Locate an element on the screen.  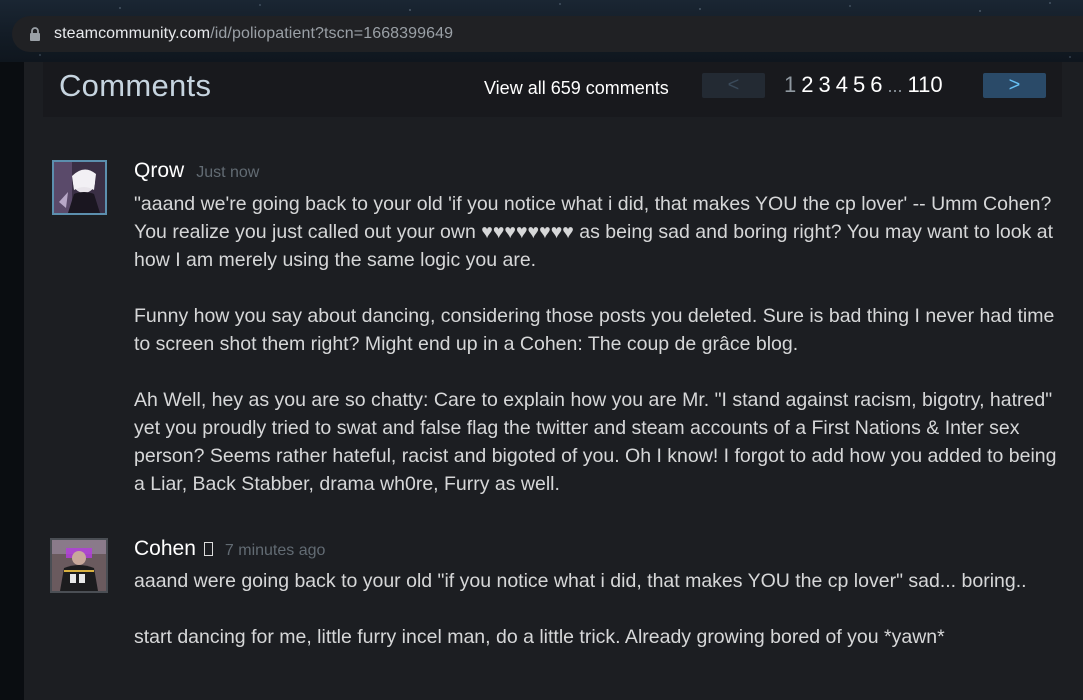
view-all-comments-link: View all 659 comments is located at coordinates (576, 88).